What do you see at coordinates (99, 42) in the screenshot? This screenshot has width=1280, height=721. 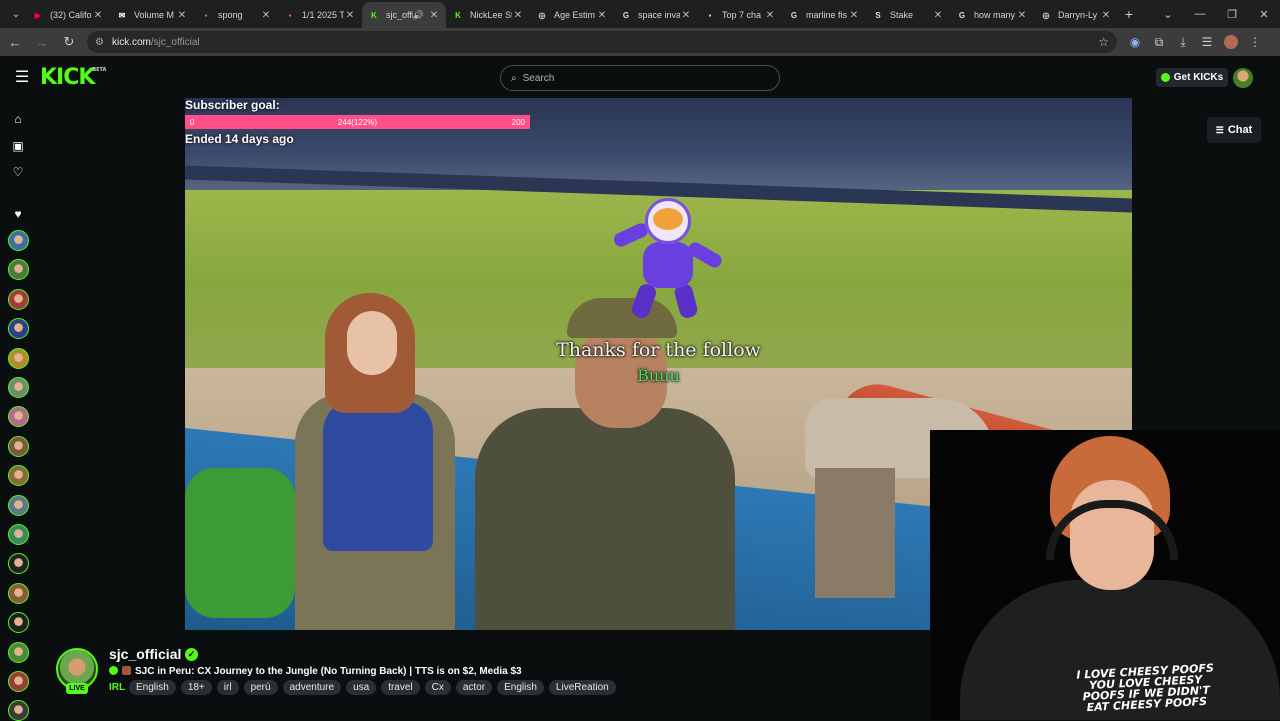 I see `site-info-icon: ⚙` at bounding box center [99, 42].